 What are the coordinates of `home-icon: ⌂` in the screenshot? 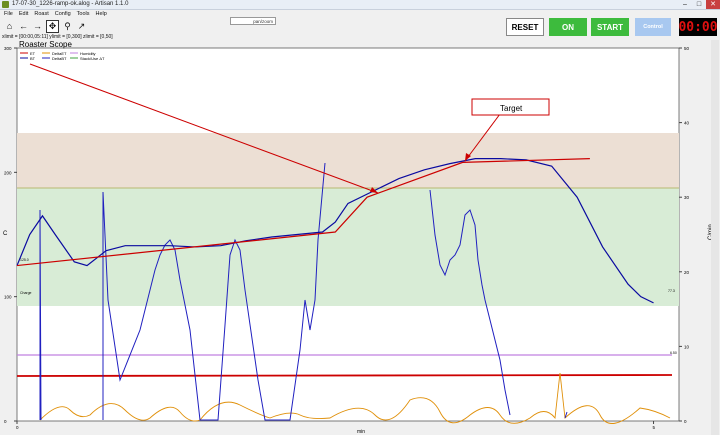 It's located at (9, 26).